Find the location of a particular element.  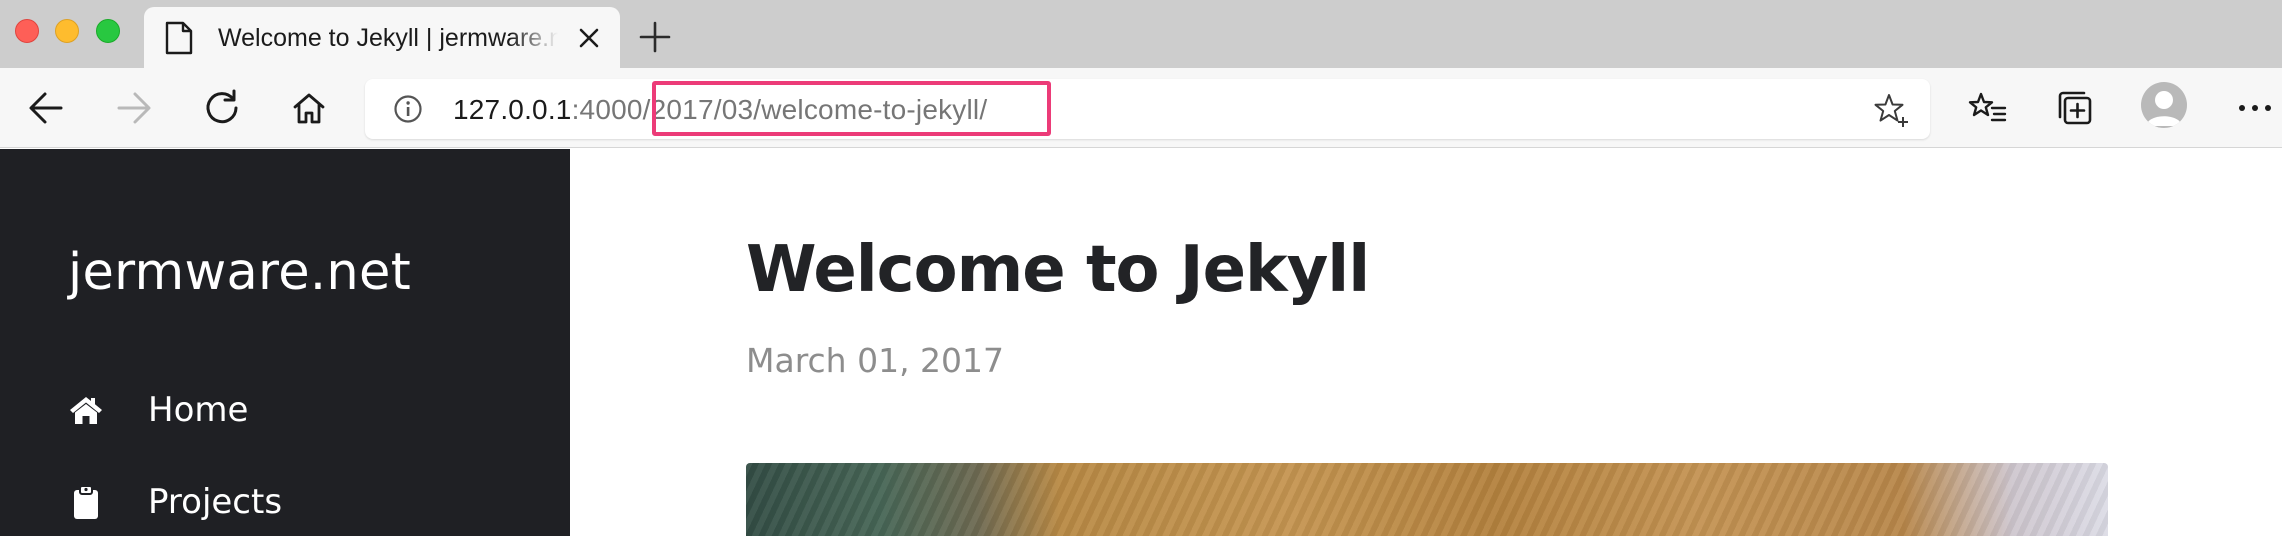

more-menu-button is located at coordinates (2255, 108).